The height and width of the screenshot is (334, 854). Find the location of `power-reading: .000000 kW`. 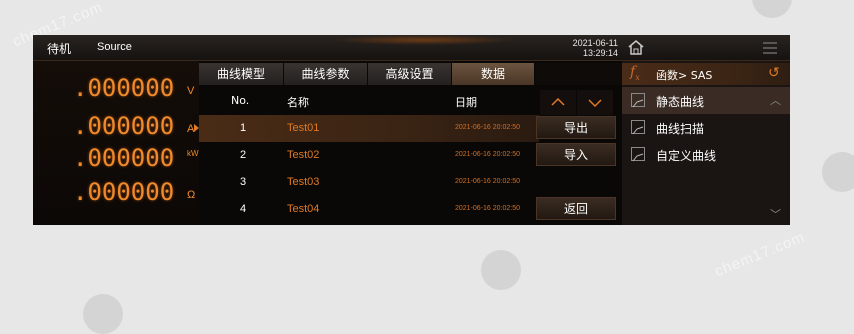

power-reading: .000000 kW is located at coordinates (136, 158).